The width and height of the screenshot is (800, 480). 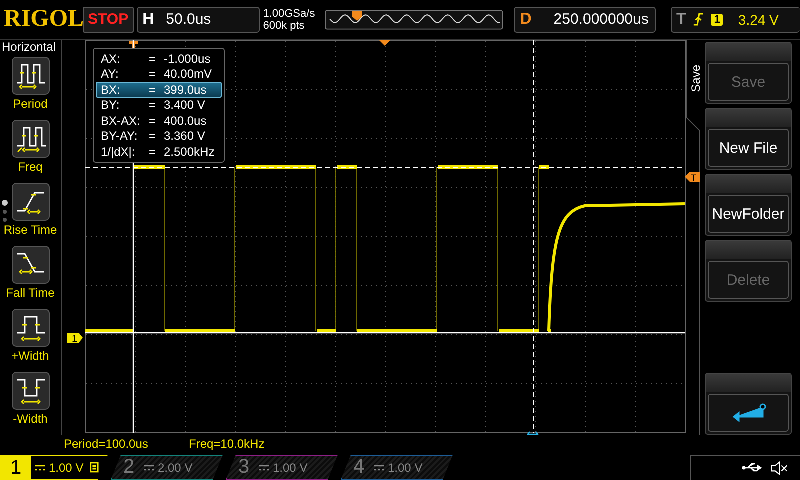 I want to click on delay-value: 250.000000us, so click(x=601, y=19).